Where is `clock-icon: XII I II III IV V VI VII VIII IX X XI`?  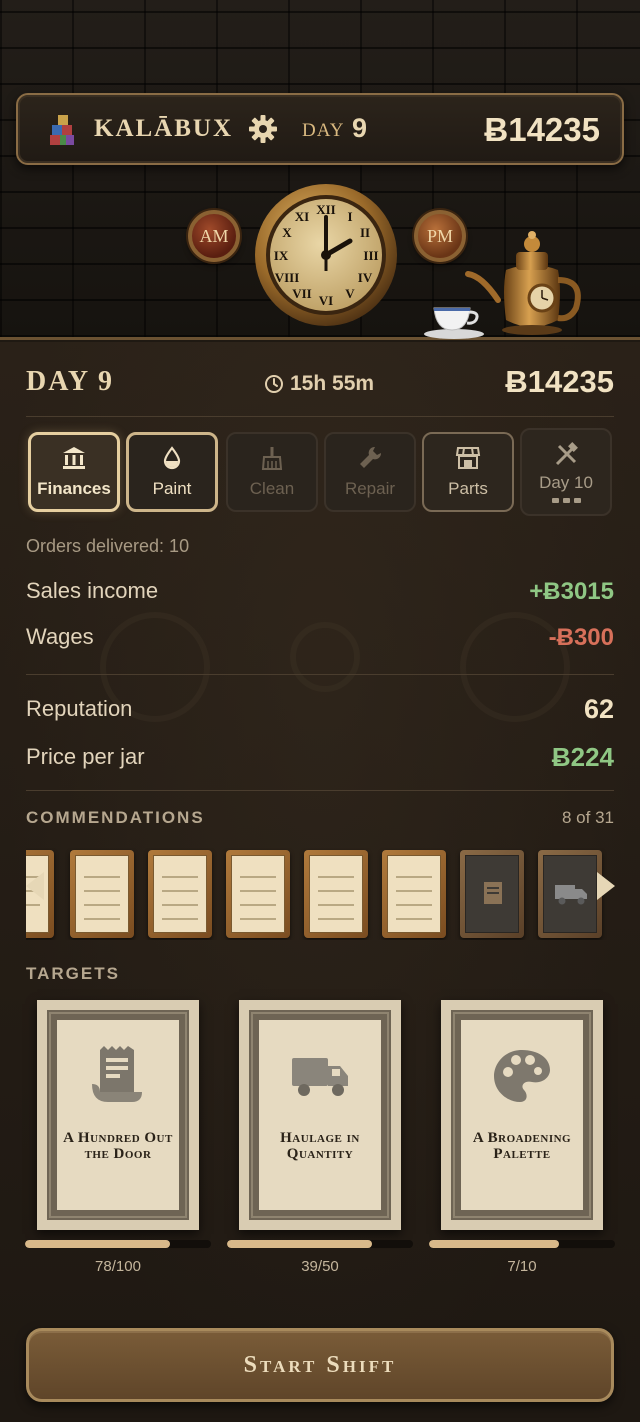
clock-icon: XII I II III IV V VI VII VIII IX X XI is located at coordinates (326, 255).